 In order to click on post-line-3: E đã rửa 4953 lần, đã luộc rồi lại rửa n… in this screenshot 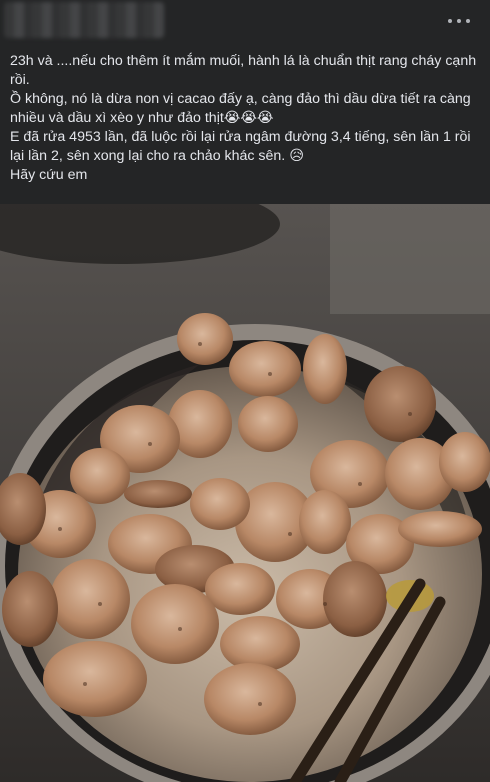, I will do `click(240, 146)`.